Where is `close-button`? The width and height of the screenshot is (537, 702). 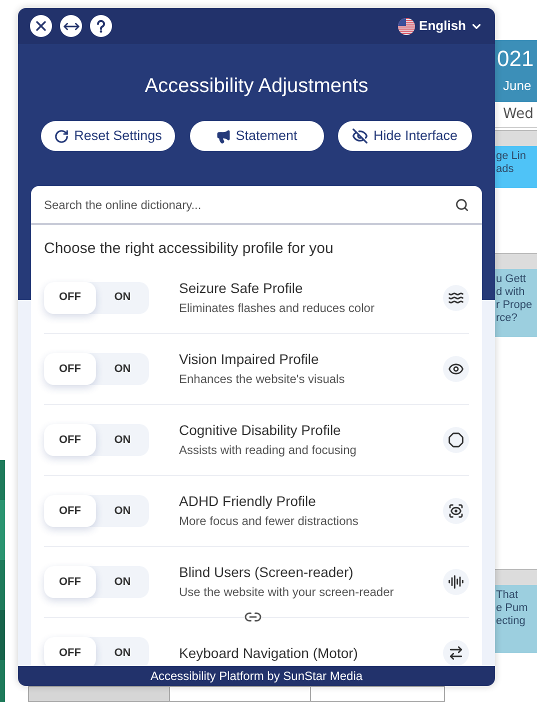 close-button is located at coordinates (41, 26).